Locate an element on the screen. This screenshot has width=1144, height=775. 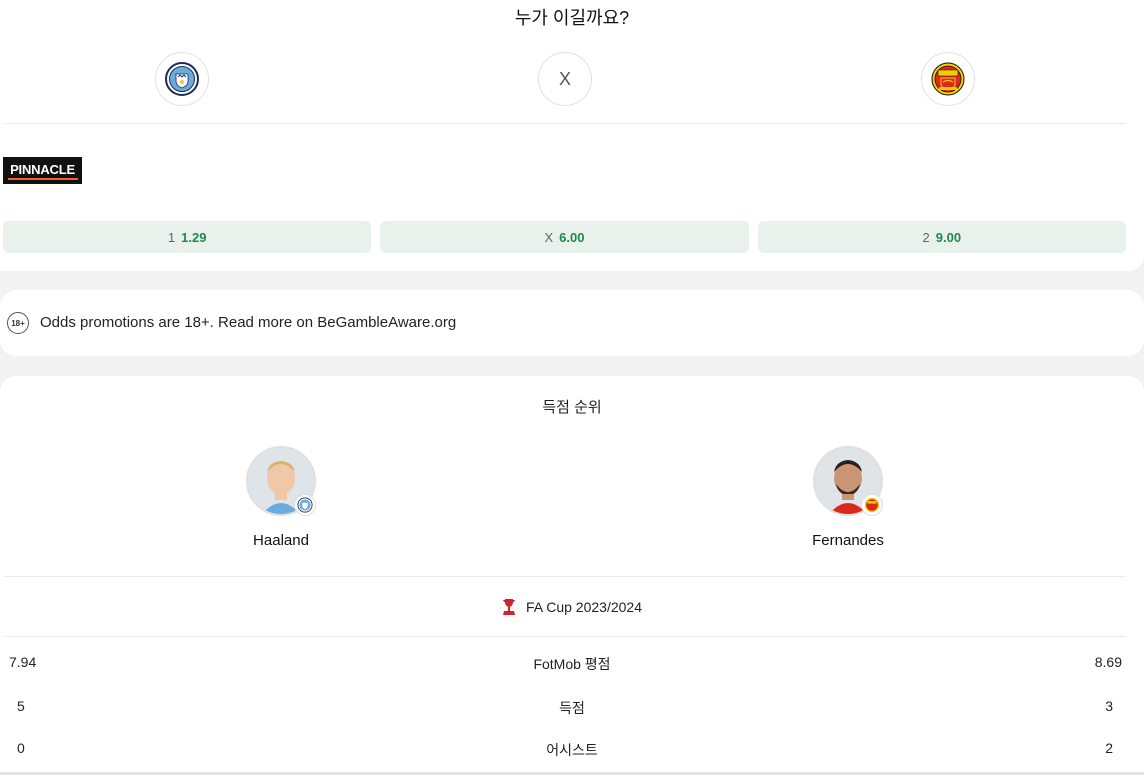
stat-row: 0 어시스트 2 is located at coordinates (572, 750).